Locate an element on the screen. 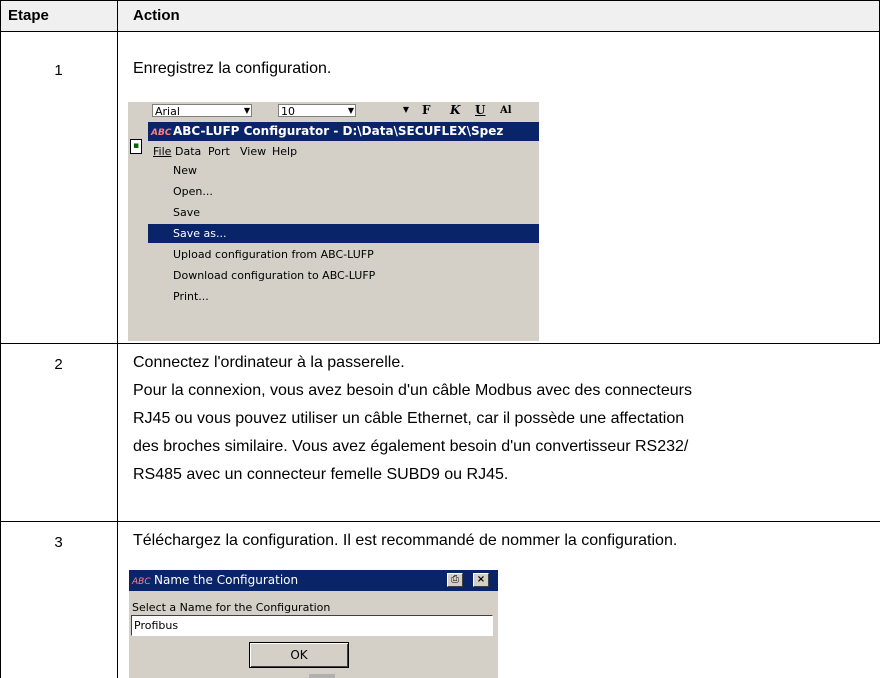 This screenshot has height=678, width=880. underline-button: U is located at coordinates (480, 110).